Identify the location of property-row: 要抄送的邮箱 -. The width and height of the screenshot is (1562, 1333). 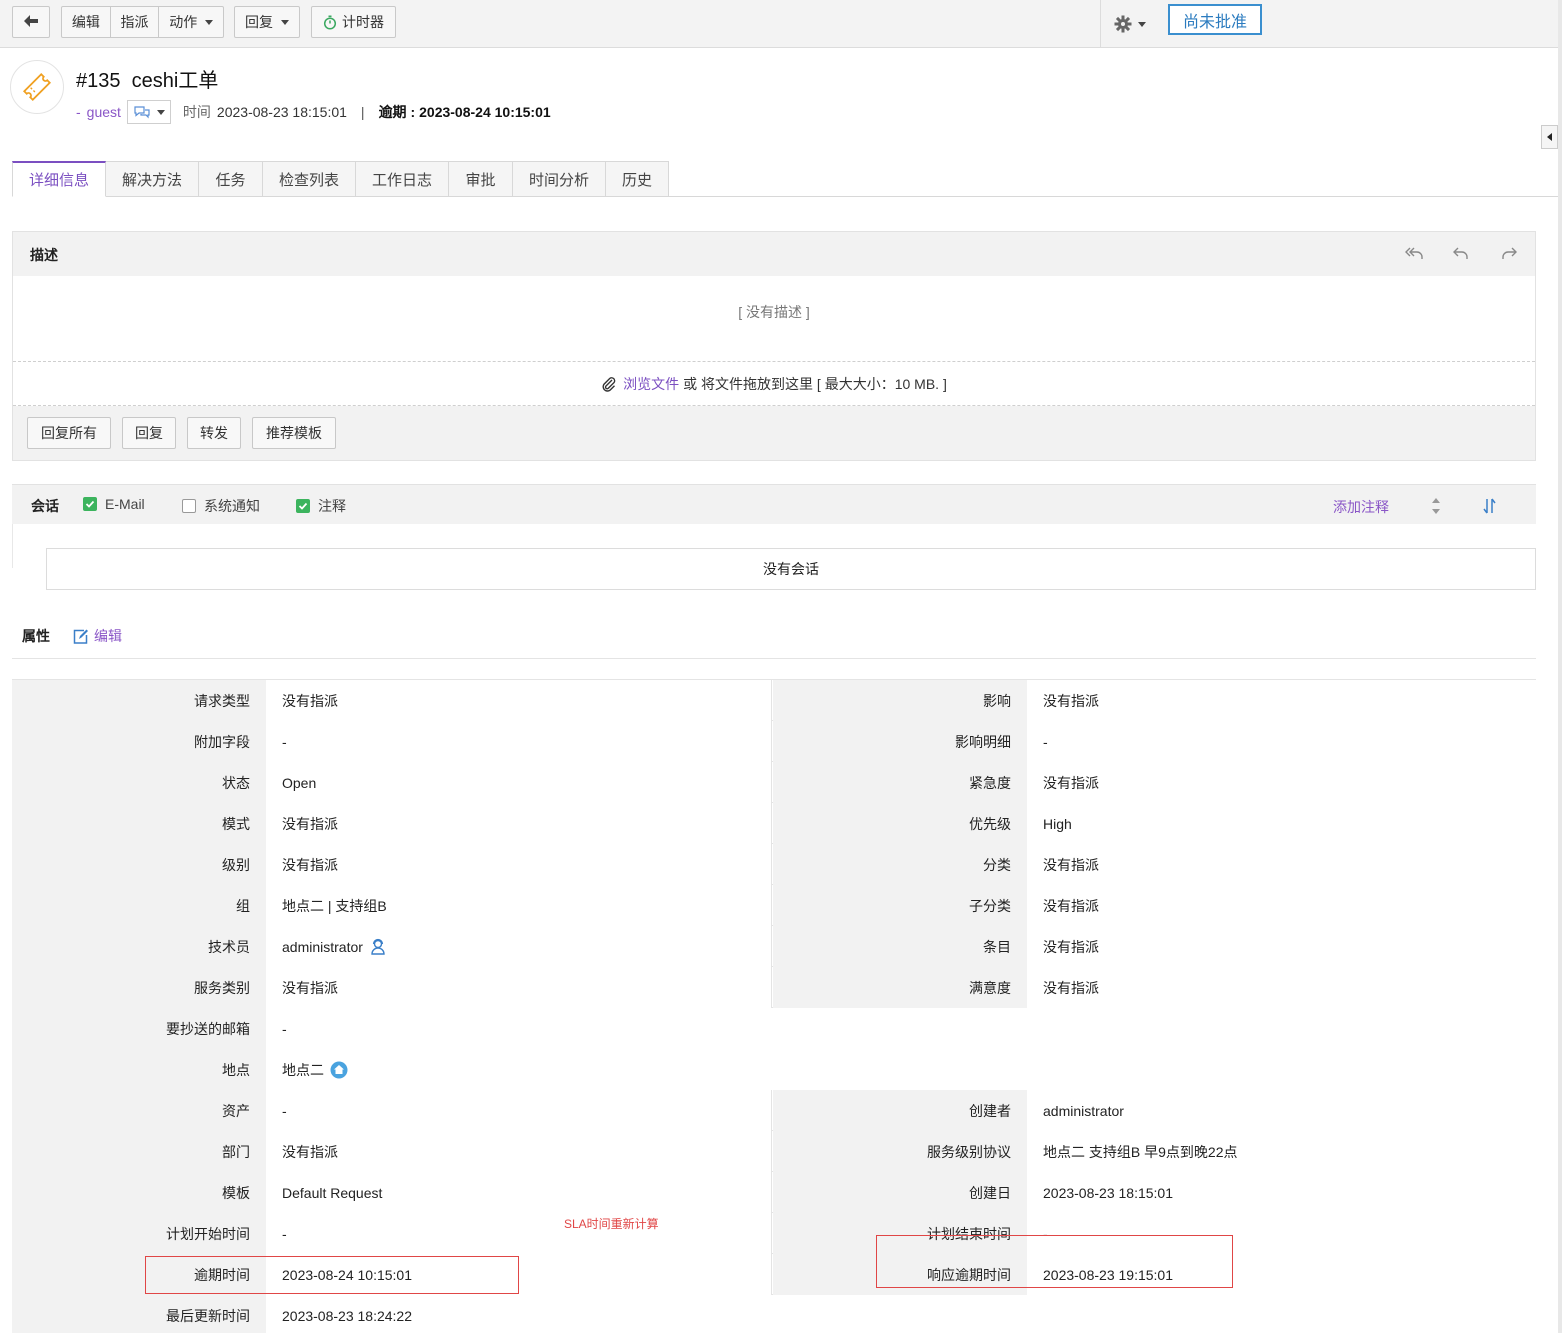
(774, 1028).